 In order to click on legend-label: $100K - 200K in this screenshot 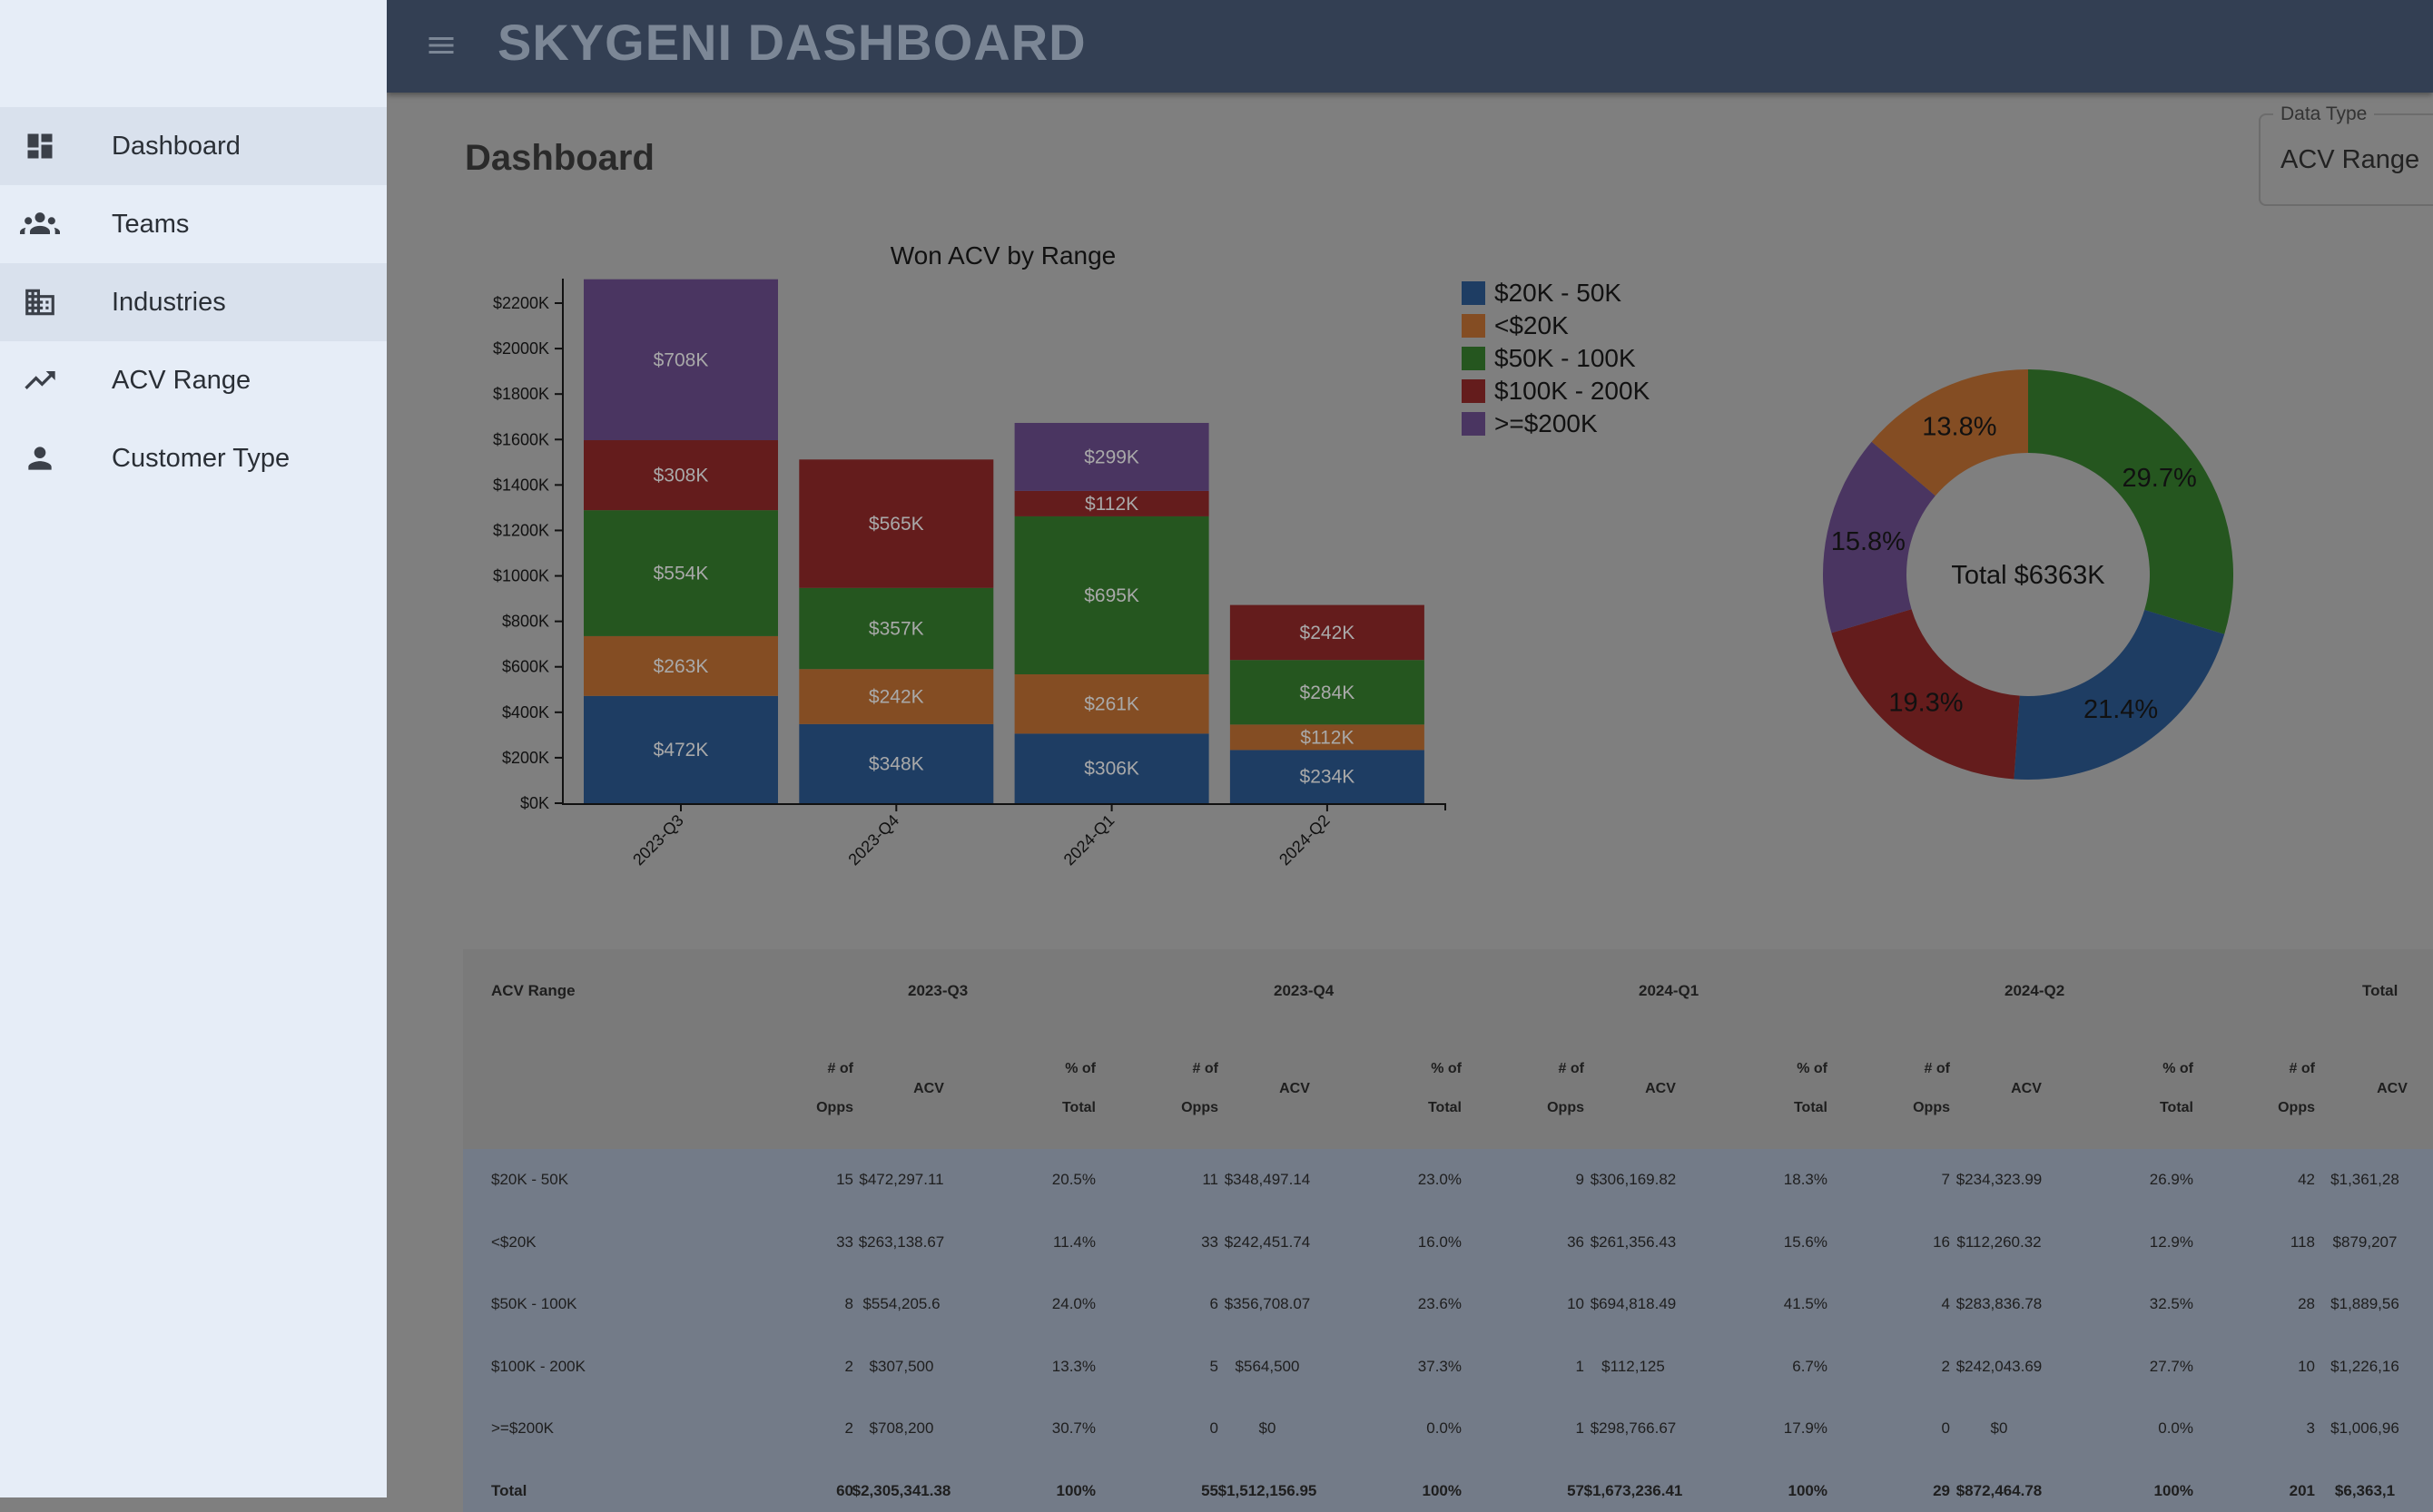, I will do `click(1572, 391)`.